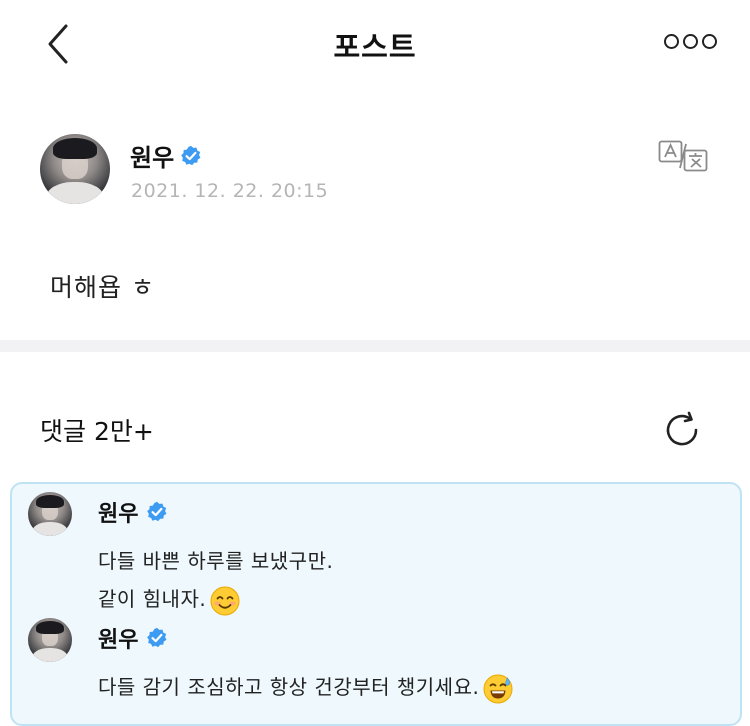  I want to click on page-title: 포스트, so click(375, 47).